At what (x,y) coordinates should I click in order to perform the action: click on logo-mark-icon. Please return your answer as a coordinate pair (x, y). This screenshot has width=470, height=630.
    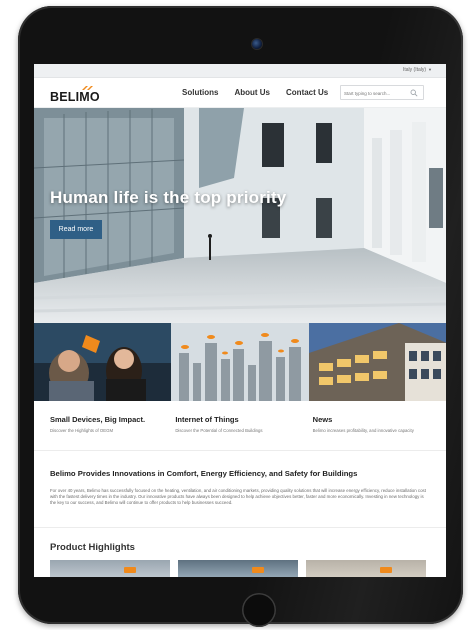
    Looking at the image, I should click on (87, 88).